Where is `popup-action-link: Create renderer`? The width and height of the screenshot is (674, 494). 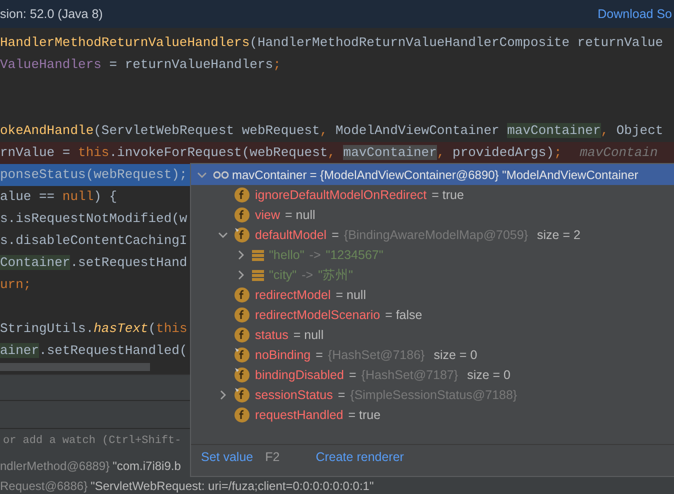
popup-action-link: Create renderer is located at coordinates (360, 457).